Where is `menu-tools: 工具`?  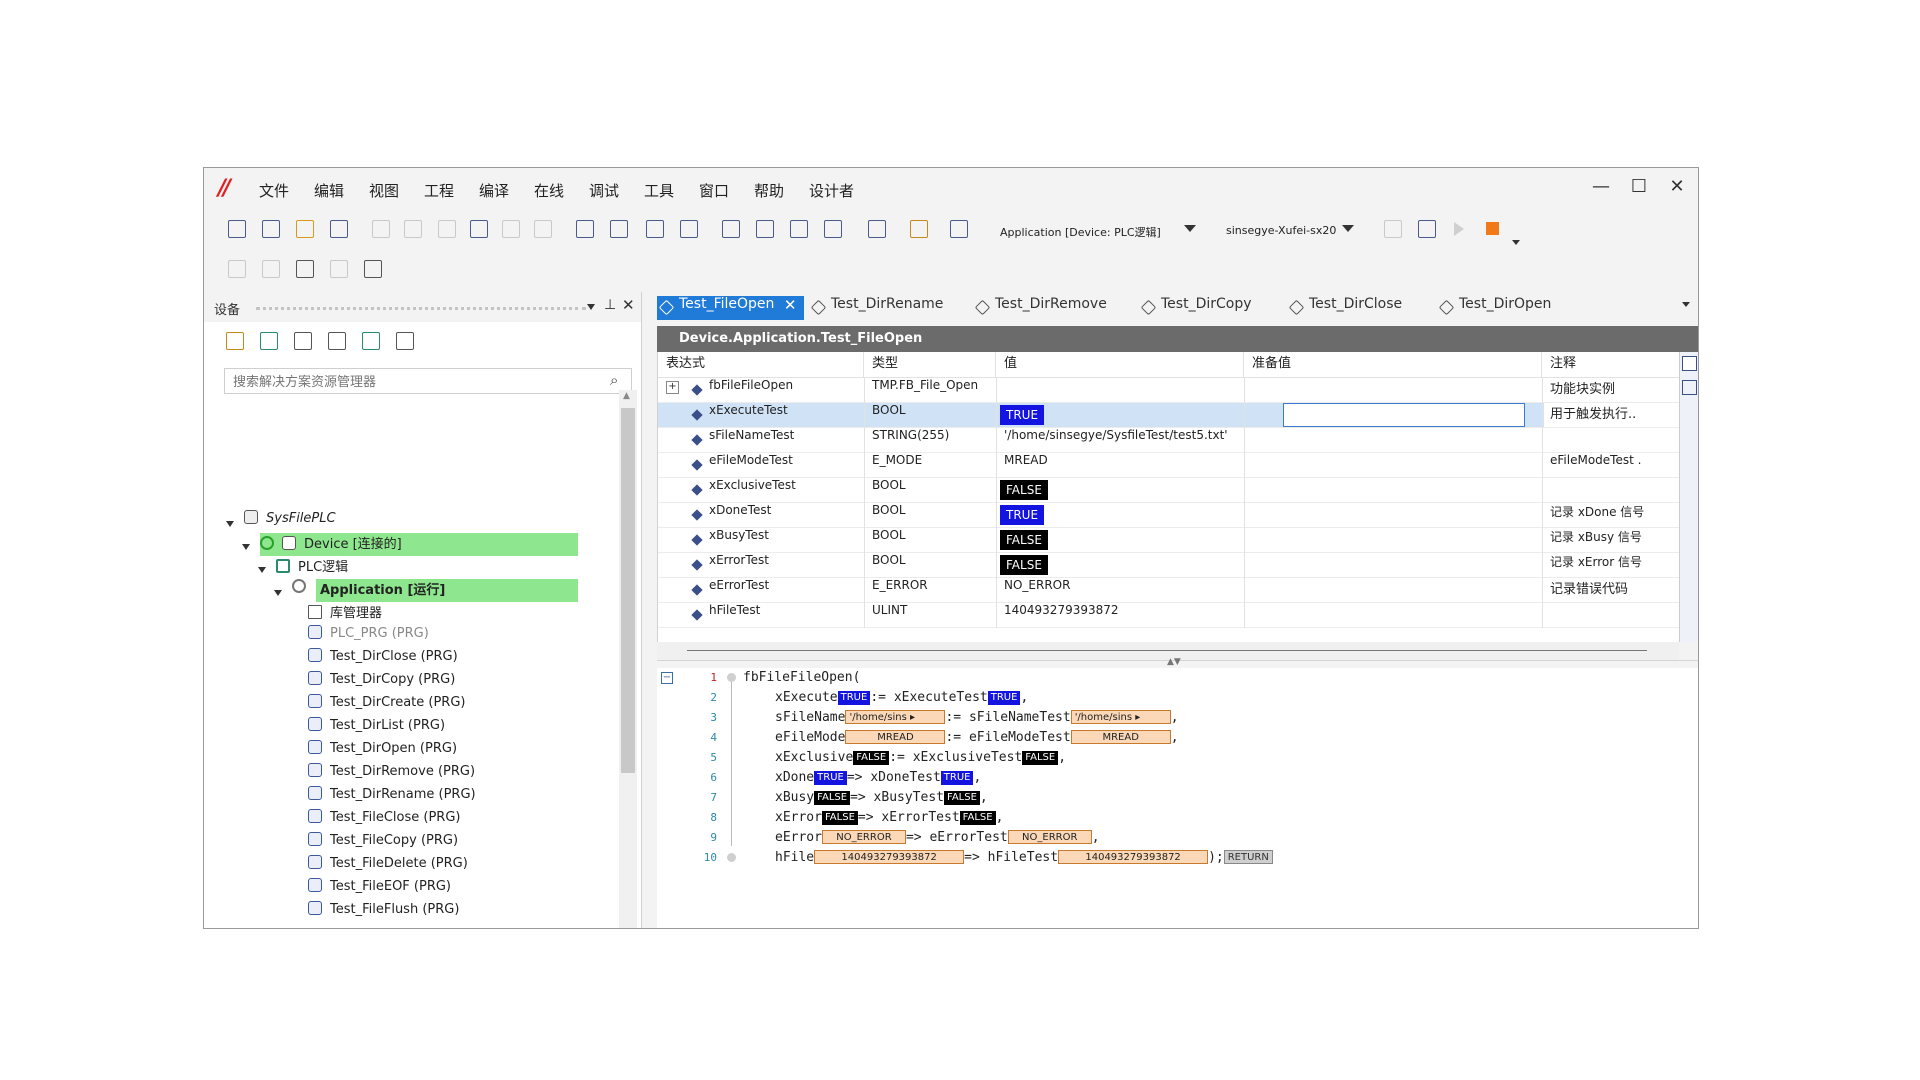 menu-tools: 工具 is located at coordinates (659, 190).